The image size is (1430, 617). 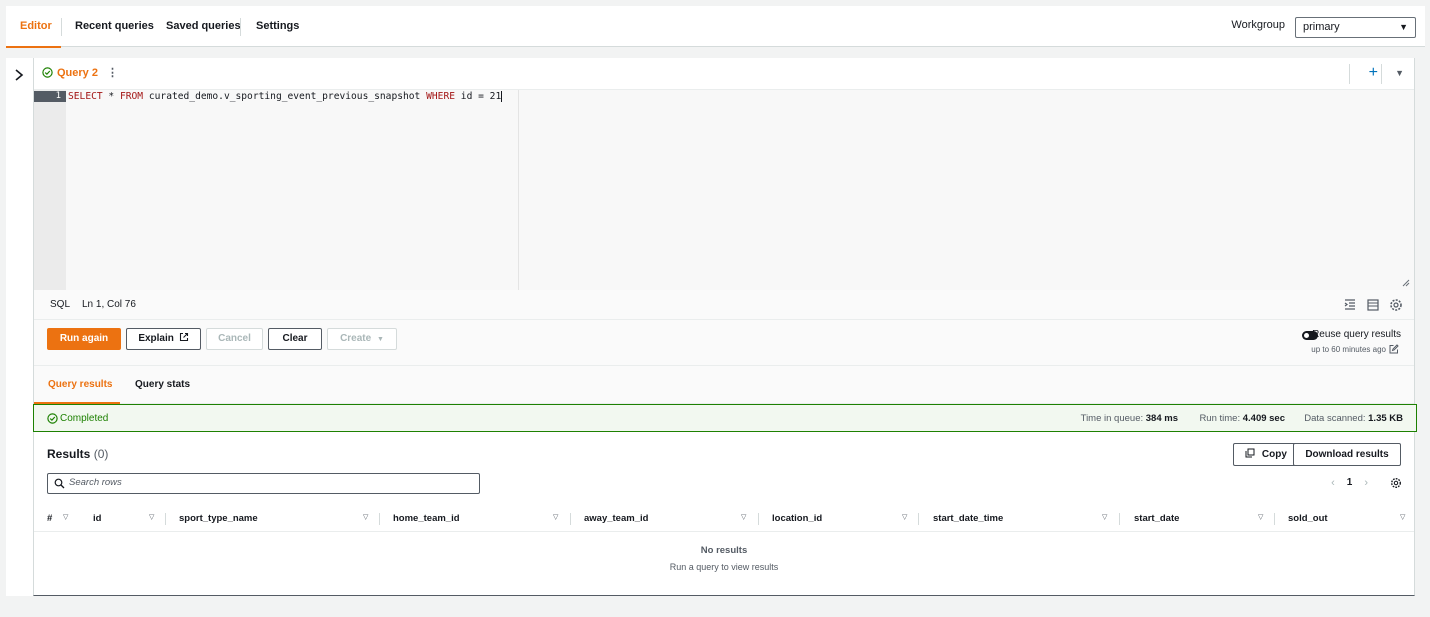 I want to click on explain-button: Explain, so click(x=163, y=339).